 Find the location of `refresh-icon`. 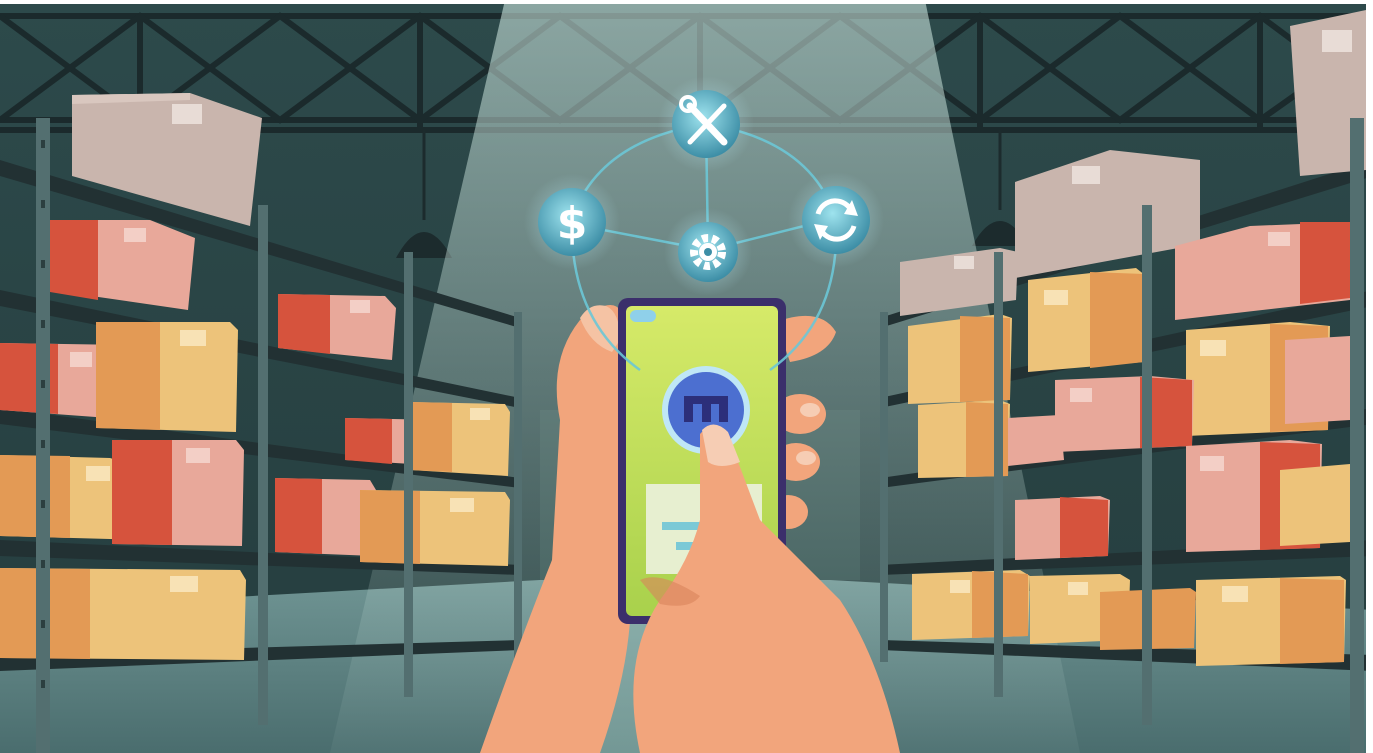

refresh-icon is located at coordinates (836, 220).